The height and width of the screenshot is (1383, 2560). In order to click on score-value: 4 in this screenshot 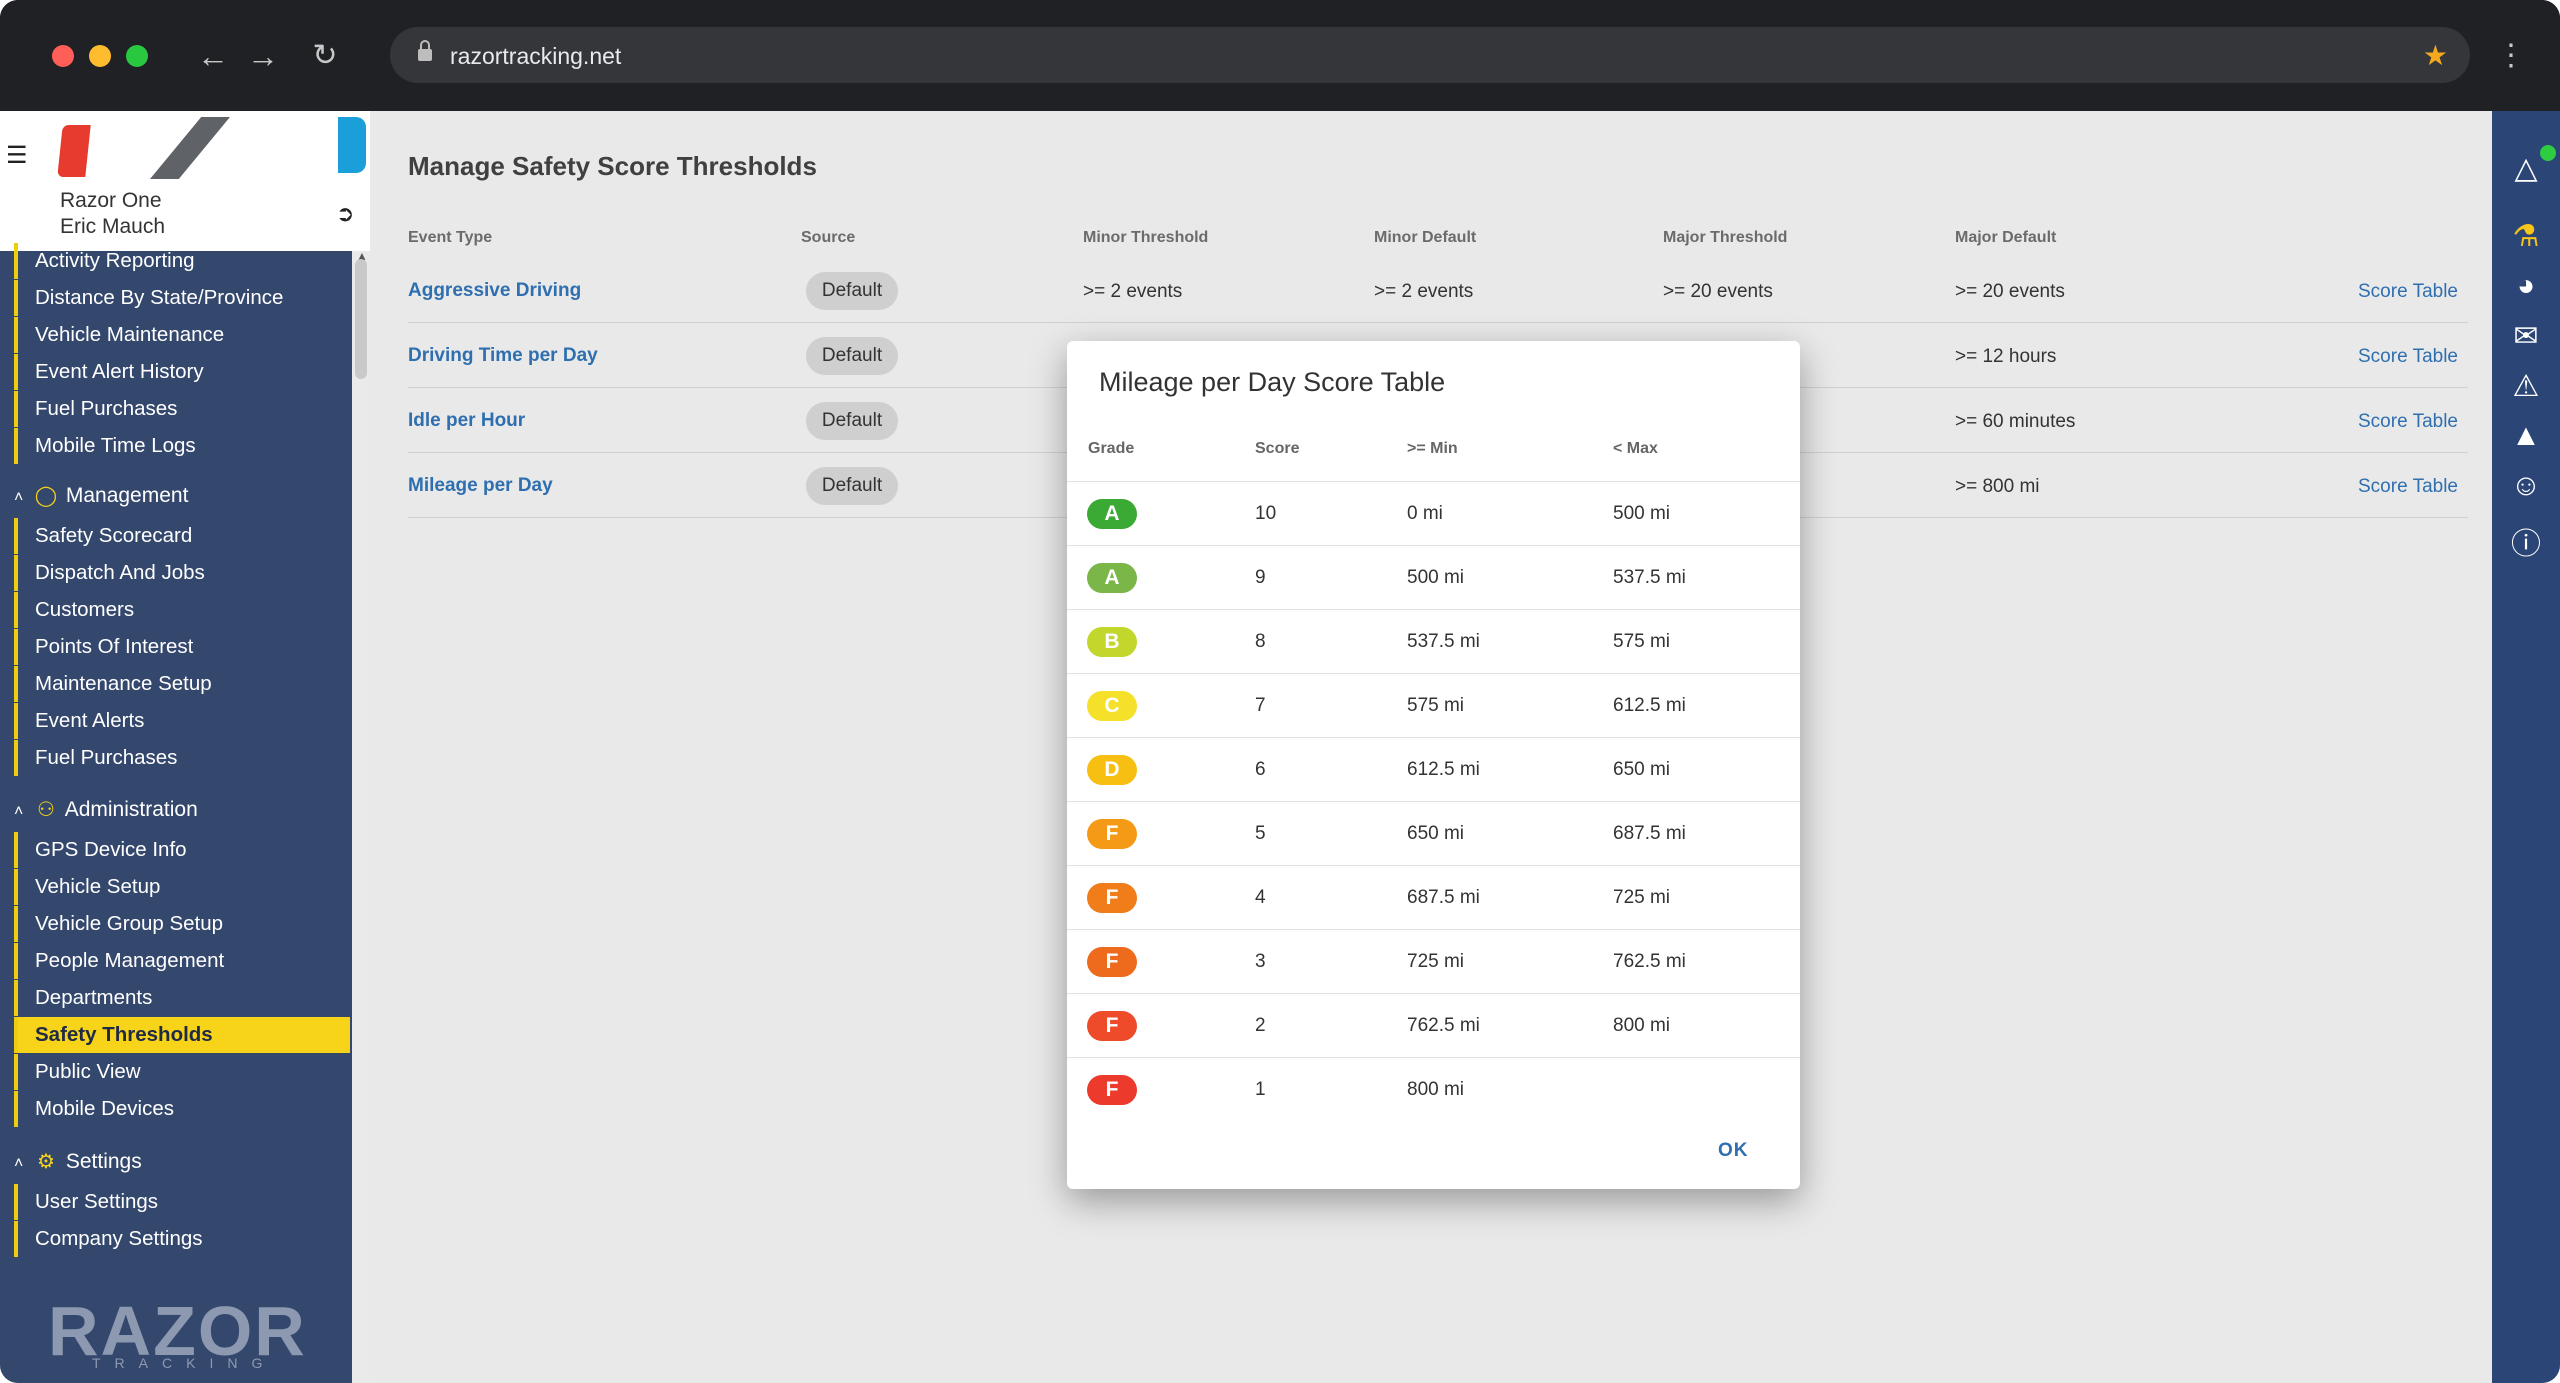, I will do `click(1260, 897)`.